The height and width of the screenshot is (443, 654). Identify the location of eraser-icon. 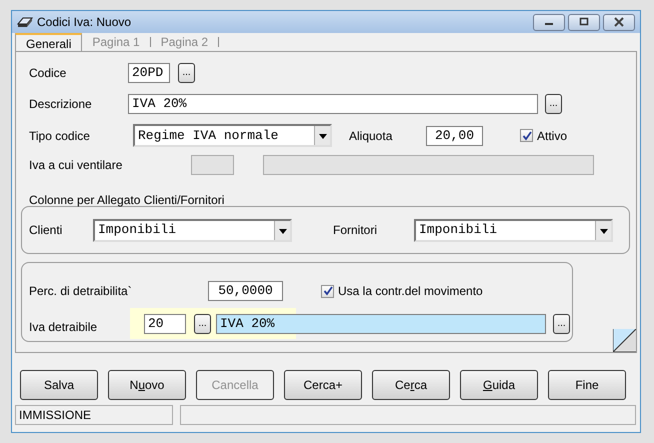
(25, 22).